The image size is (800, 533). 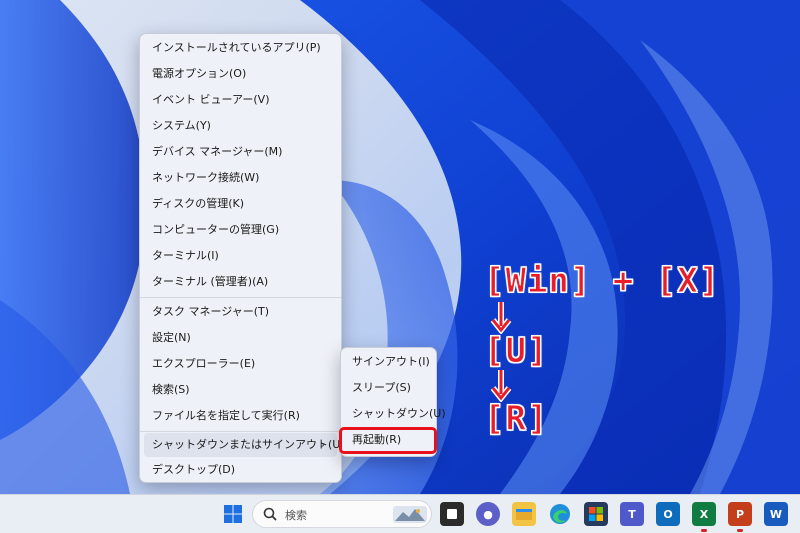 What do you see at coordinates (388, 440) in the screenshot?
I see `restart-highlight-box` at bounding box center [388, 440].